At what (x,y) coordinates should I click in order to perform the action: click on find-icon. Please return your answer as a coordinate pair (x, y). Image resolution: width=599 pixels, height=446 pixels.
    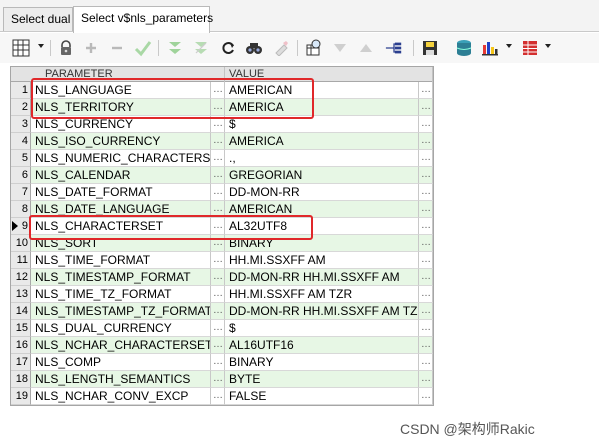
    Looking at the image, I should click on (254, 48).